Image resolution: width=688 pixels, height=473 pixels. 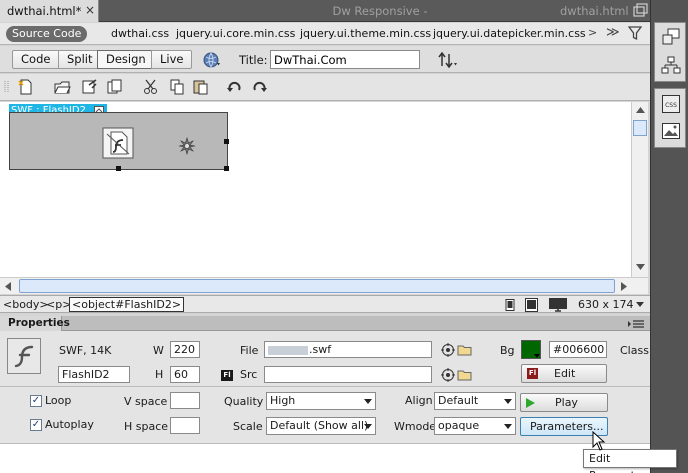 What do you see at coordinates (325, 87) in the screenshot?
I see `standard-toolbar` at bounding box center [325, 87].